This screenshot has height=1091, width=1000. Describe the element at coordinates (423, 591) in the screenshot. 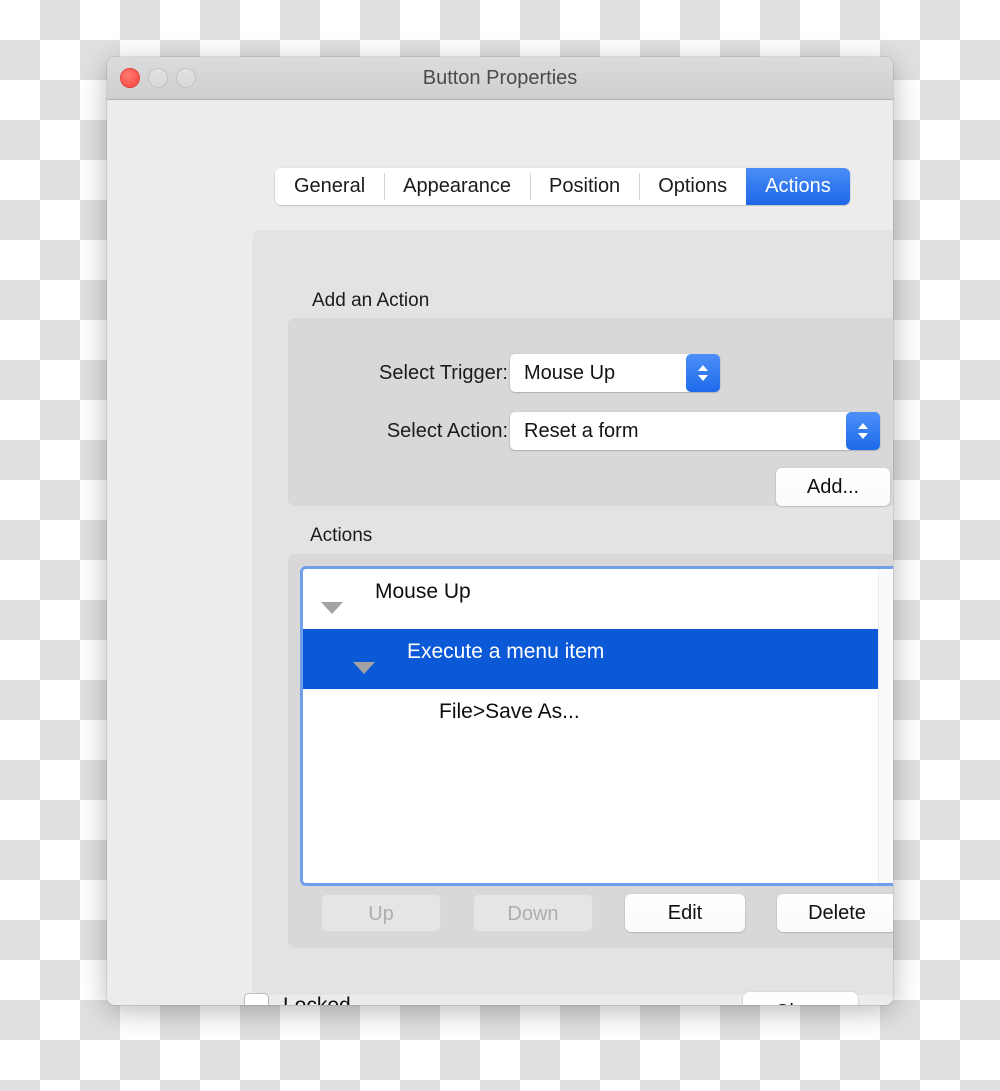

I see `tree-row-label: Mouse Up` at that location.